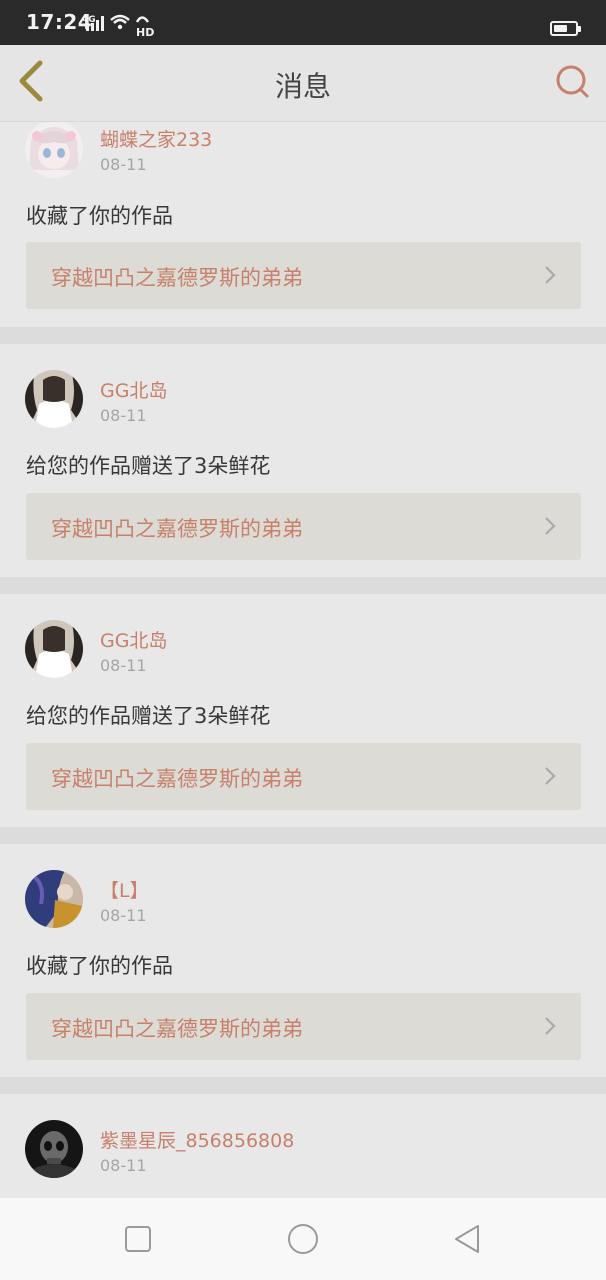 The width and height of the screenshot is (606, 1280). What do you see at coordinates (303, 1146) in the screenshot?
I see `message-card: 紫墨星辰_856856808 08-11` at bounding box center [303, 1146].